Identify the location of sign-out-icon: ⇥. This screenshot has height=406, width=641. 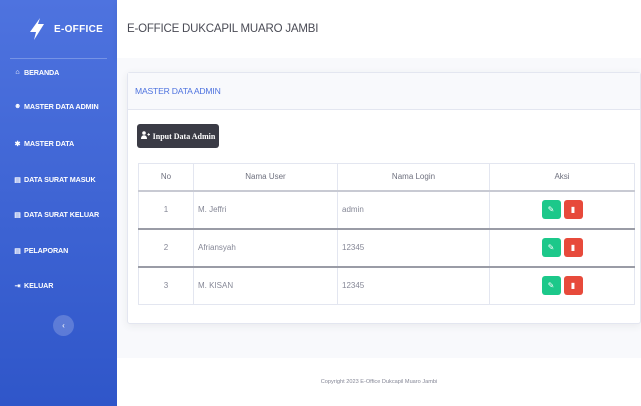
(17, 286).